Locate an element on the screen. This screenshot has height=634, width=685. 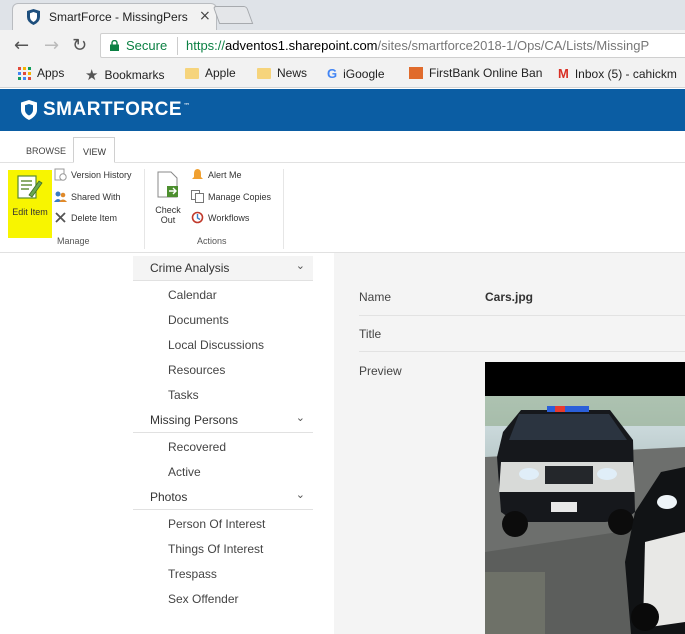
nav-item-things-of-interest: Things Of Interest is located at coordinates (223, 549).